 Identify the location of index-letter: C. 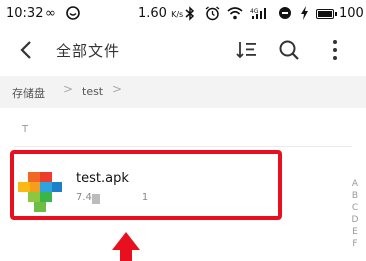
(355, 208).